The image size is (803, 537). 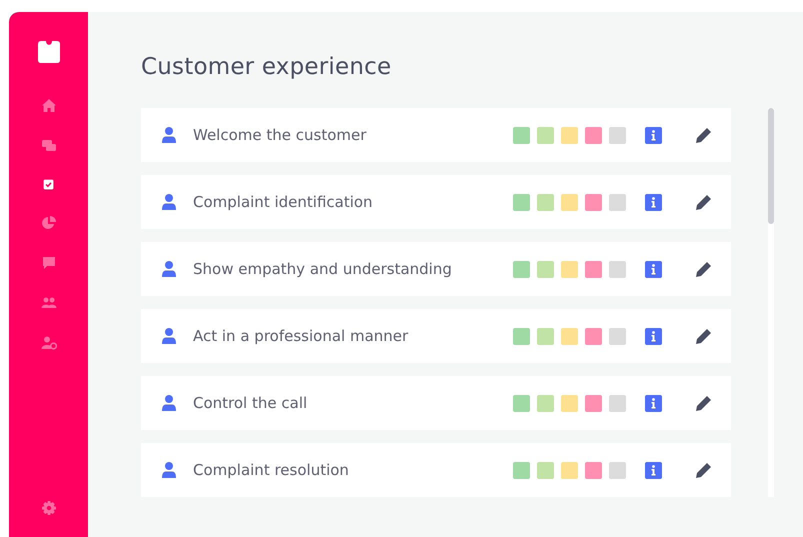 I want to click on criterion-label: Complaint resolution, so click(x=271, y=470).